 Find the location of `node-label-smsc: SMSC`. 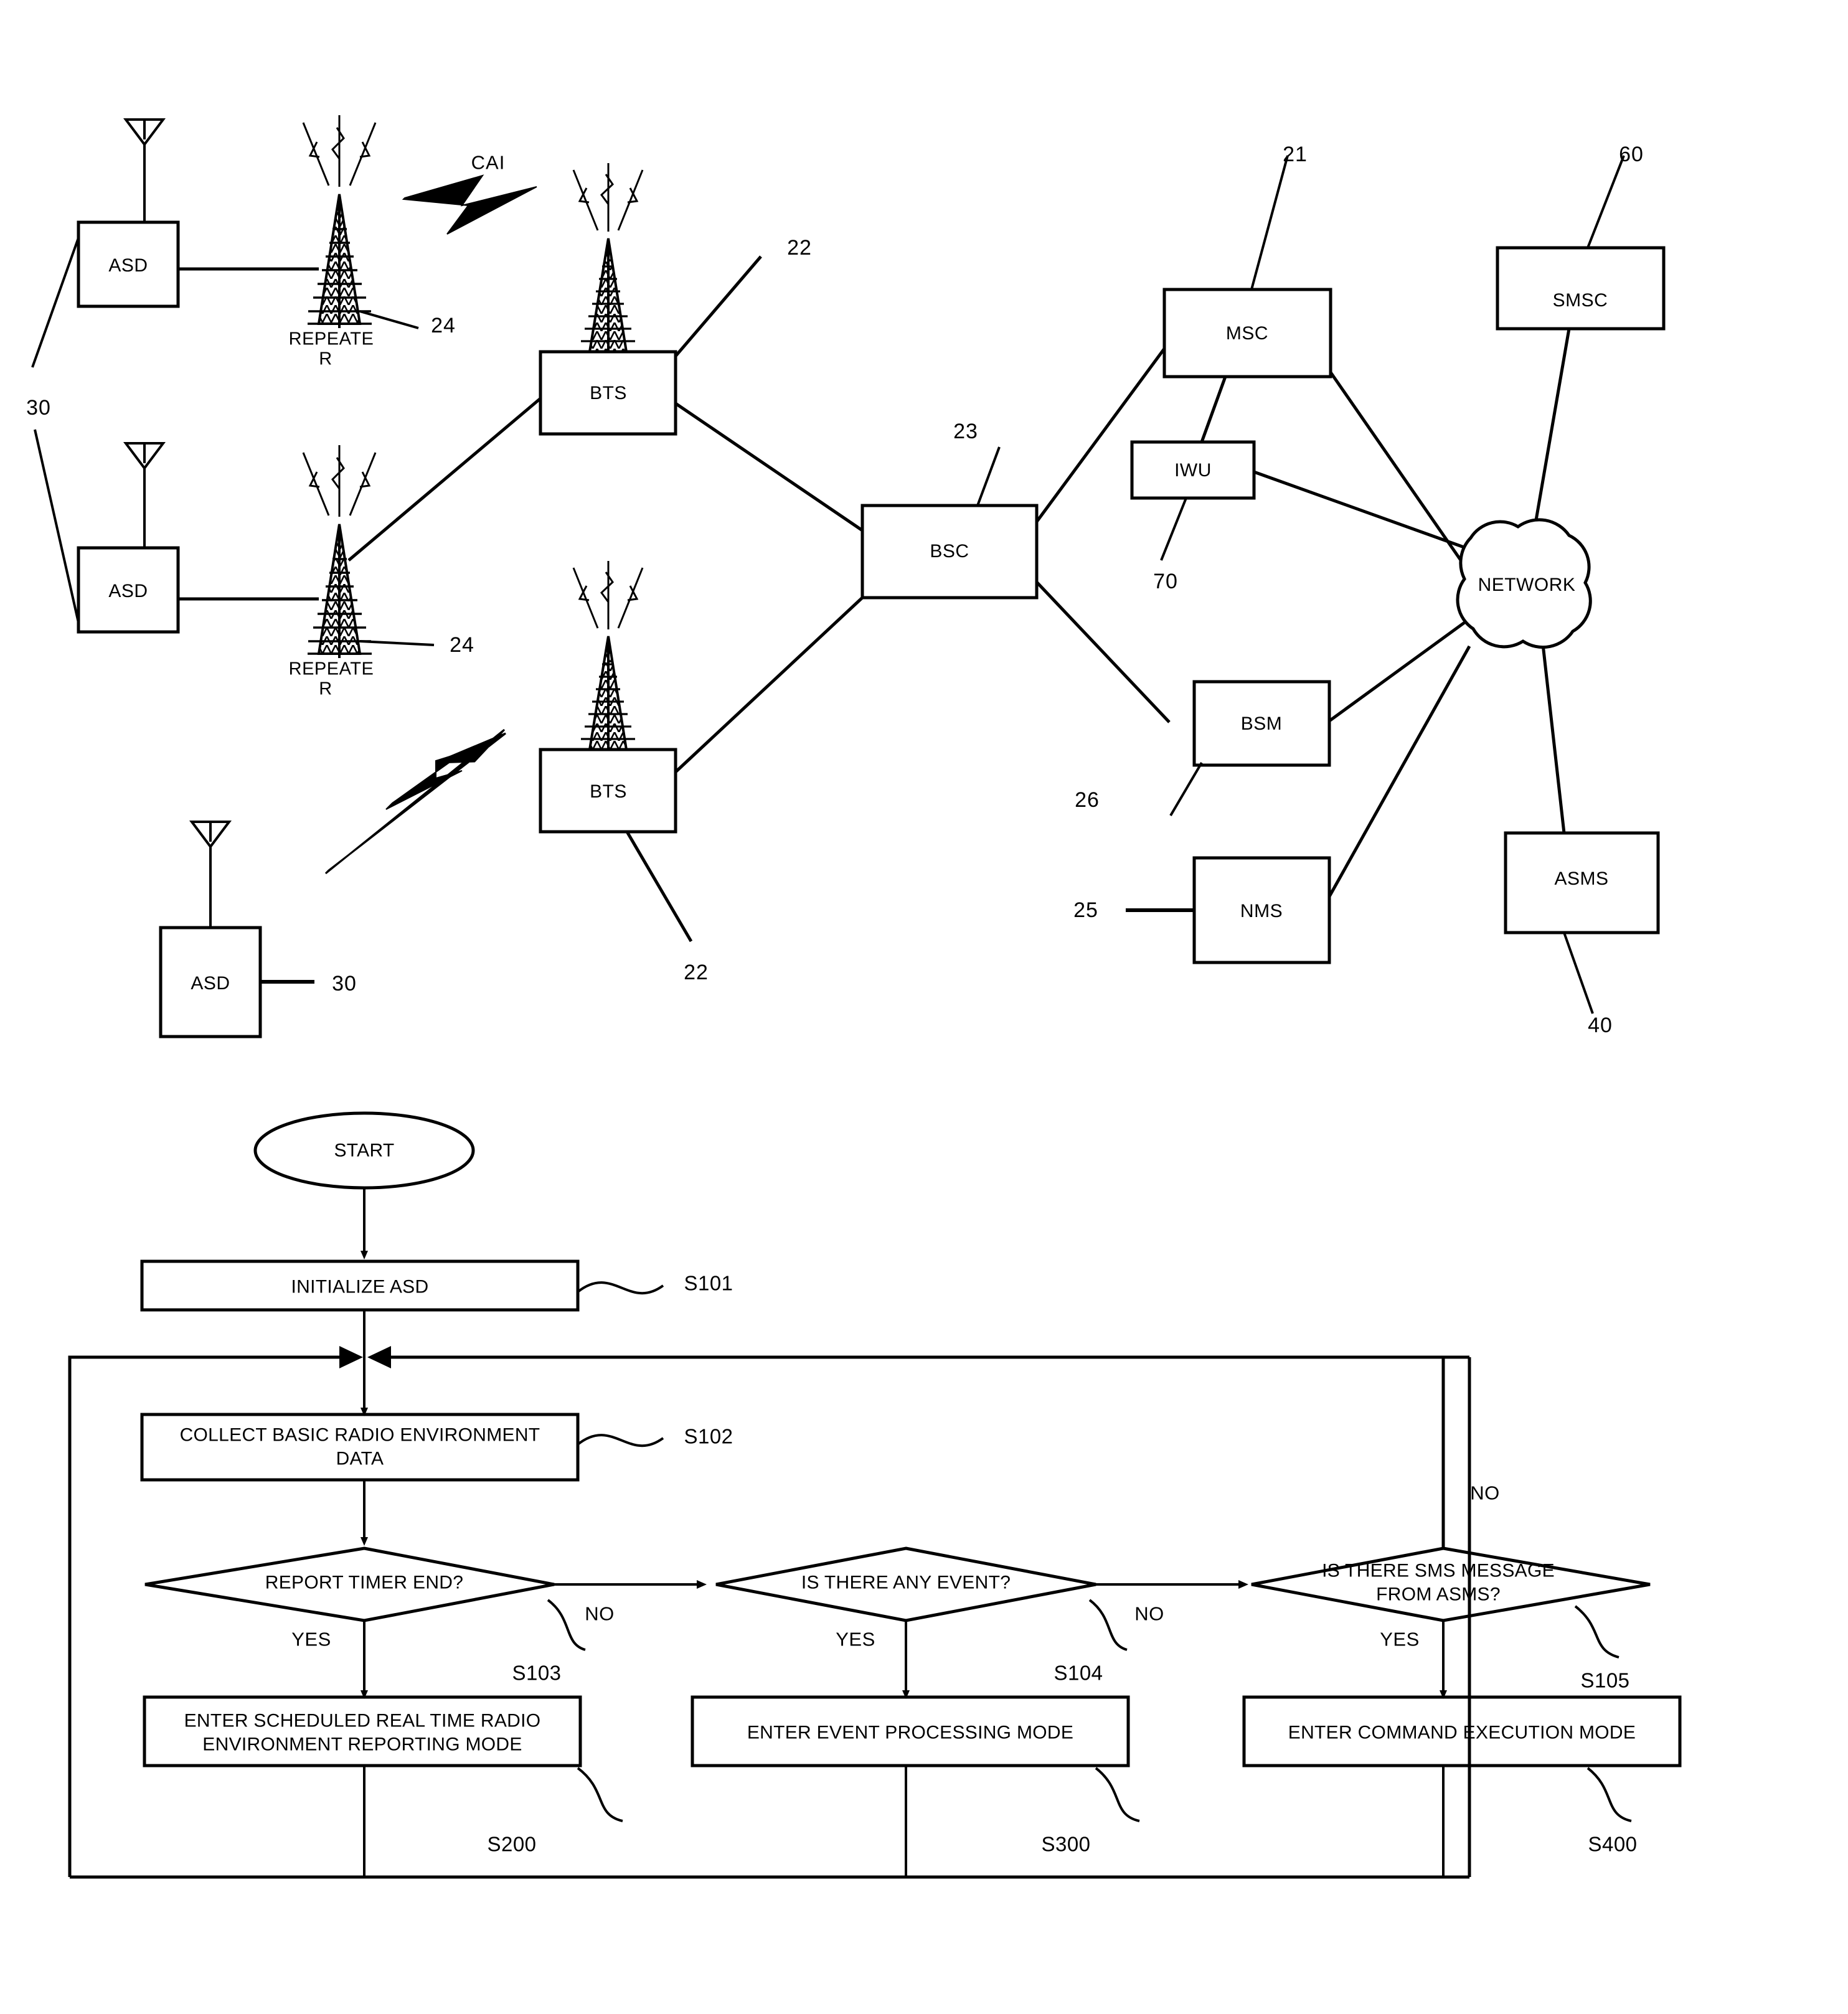

node-label-smsc: SMSC is located at coordinates (1580, 300).